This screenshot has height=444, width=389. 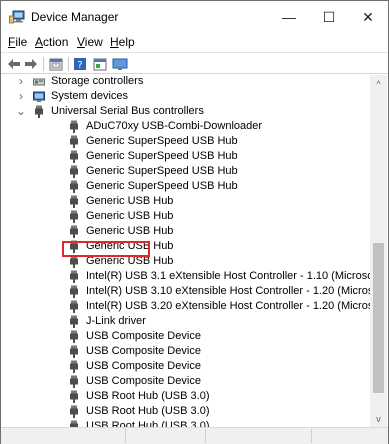 I want to click on maximize-button: ☐, so click(x=329, y=17).